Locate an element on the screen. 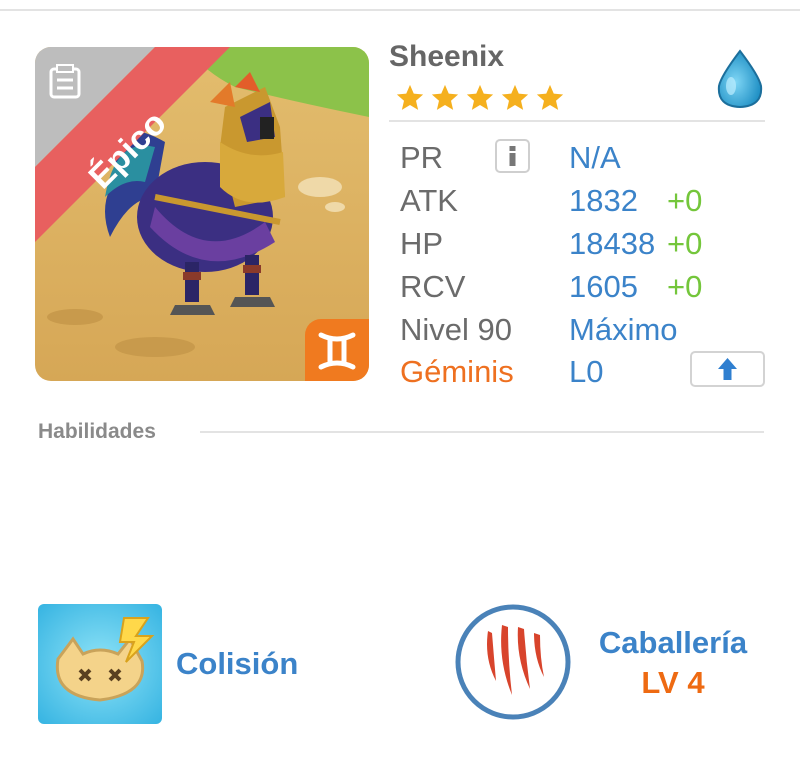 The width and height of the screenshot is (800, 778). gemini-icon is located at coordinates (337, 351).